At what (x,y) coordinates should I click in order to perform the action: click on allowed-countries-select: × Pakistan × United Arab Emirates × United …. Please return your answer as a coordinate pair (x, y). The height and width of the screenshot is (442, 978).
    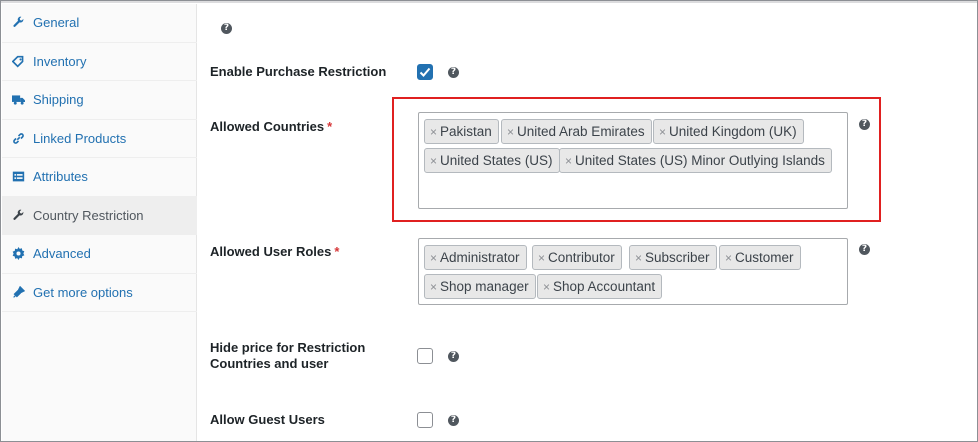
    Looking at the image, I should click on (633, 160).